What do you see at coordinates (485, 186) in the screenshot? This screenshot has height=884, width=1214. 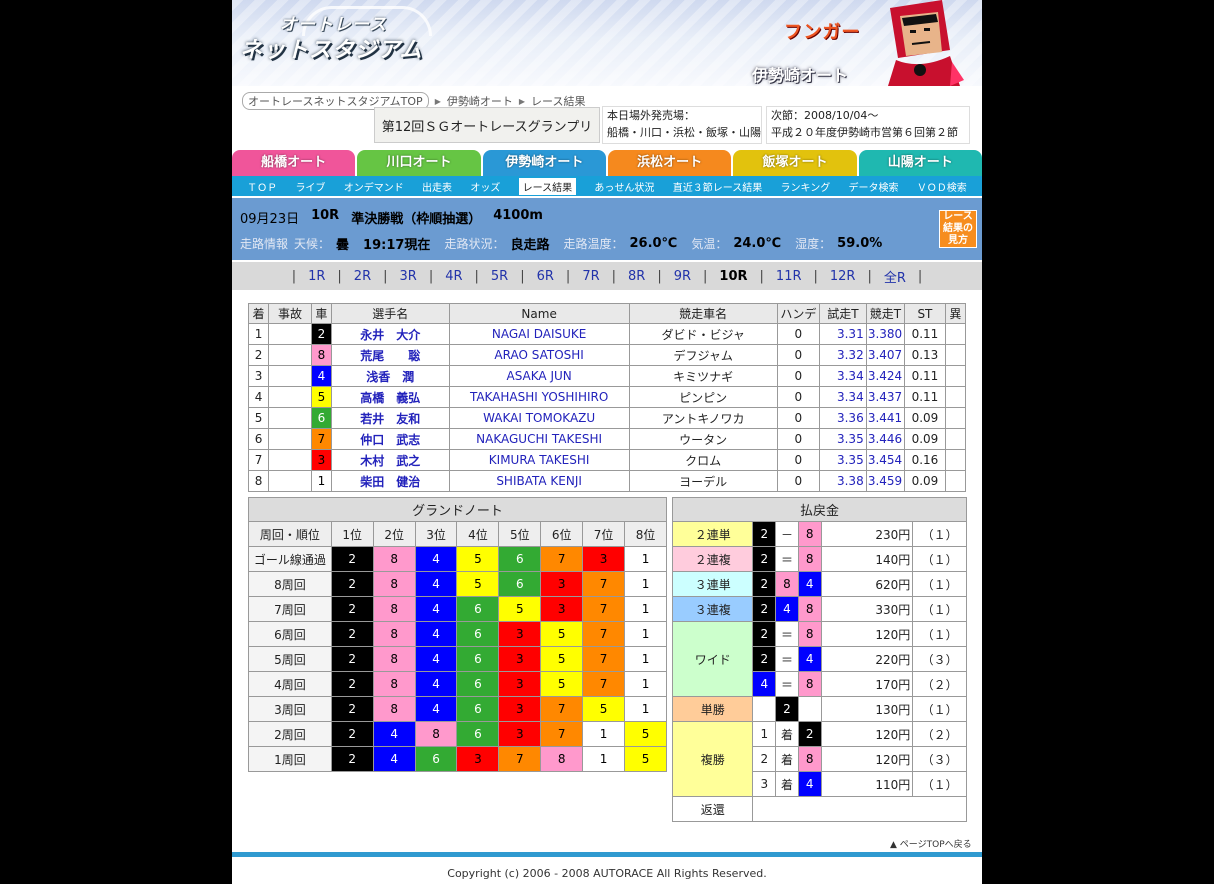 I see `subnav-item-4: オッズ` at bounding box center [485, 186].